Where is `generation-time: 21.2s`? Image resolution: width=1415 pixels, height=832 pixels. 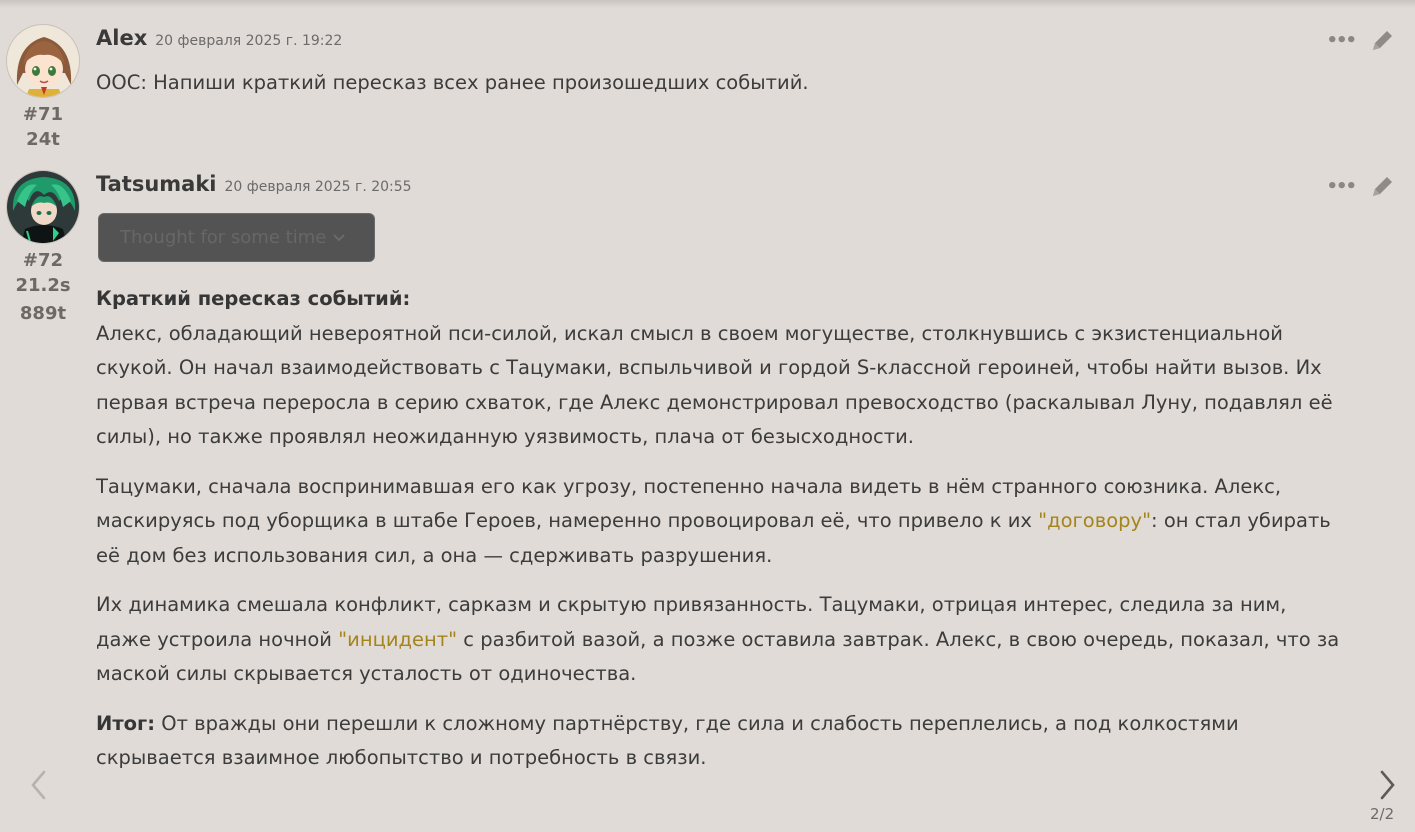 generation-time: 21.2s is located at coordinates (43, 285).